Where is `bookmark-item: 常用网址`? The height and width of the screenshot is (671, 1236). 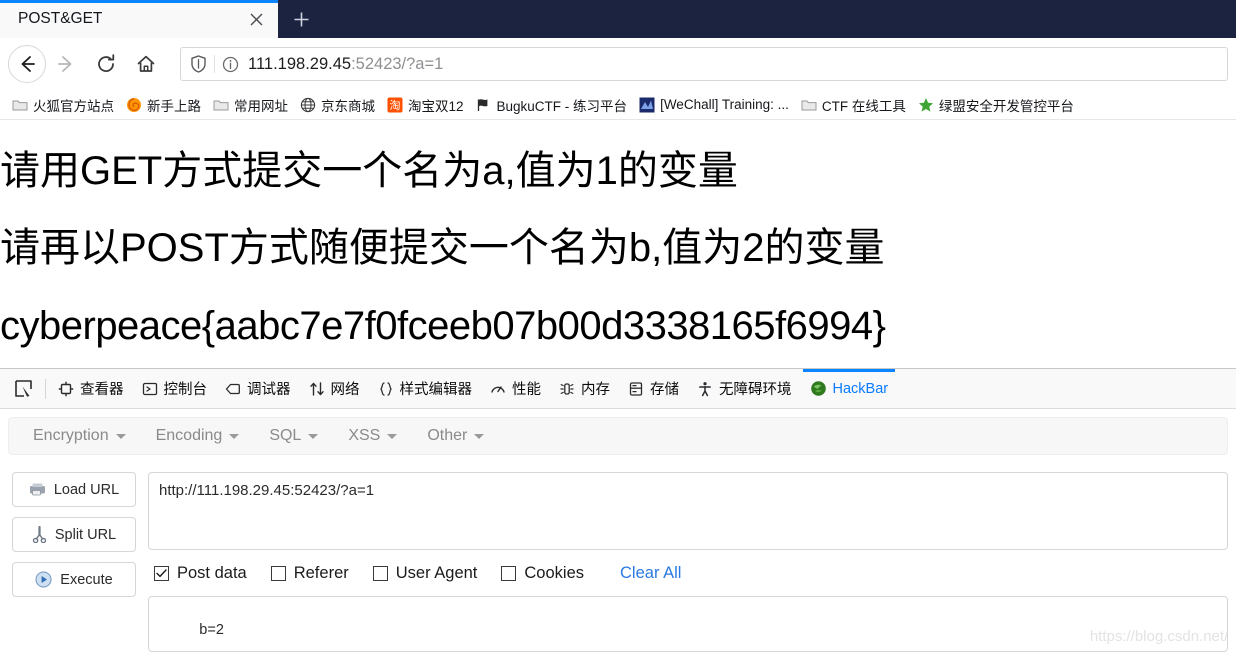 bookmark-item: 常用网址 is located at coordinates (250, 105).